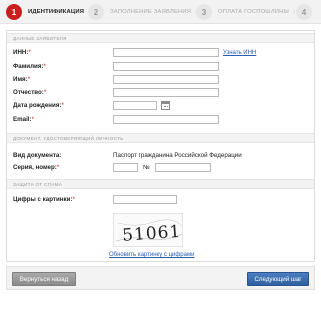  What do you see at coordinates (145, 199) in the screenshot?
I see `captcha-input` at bounding box center [145, 199].